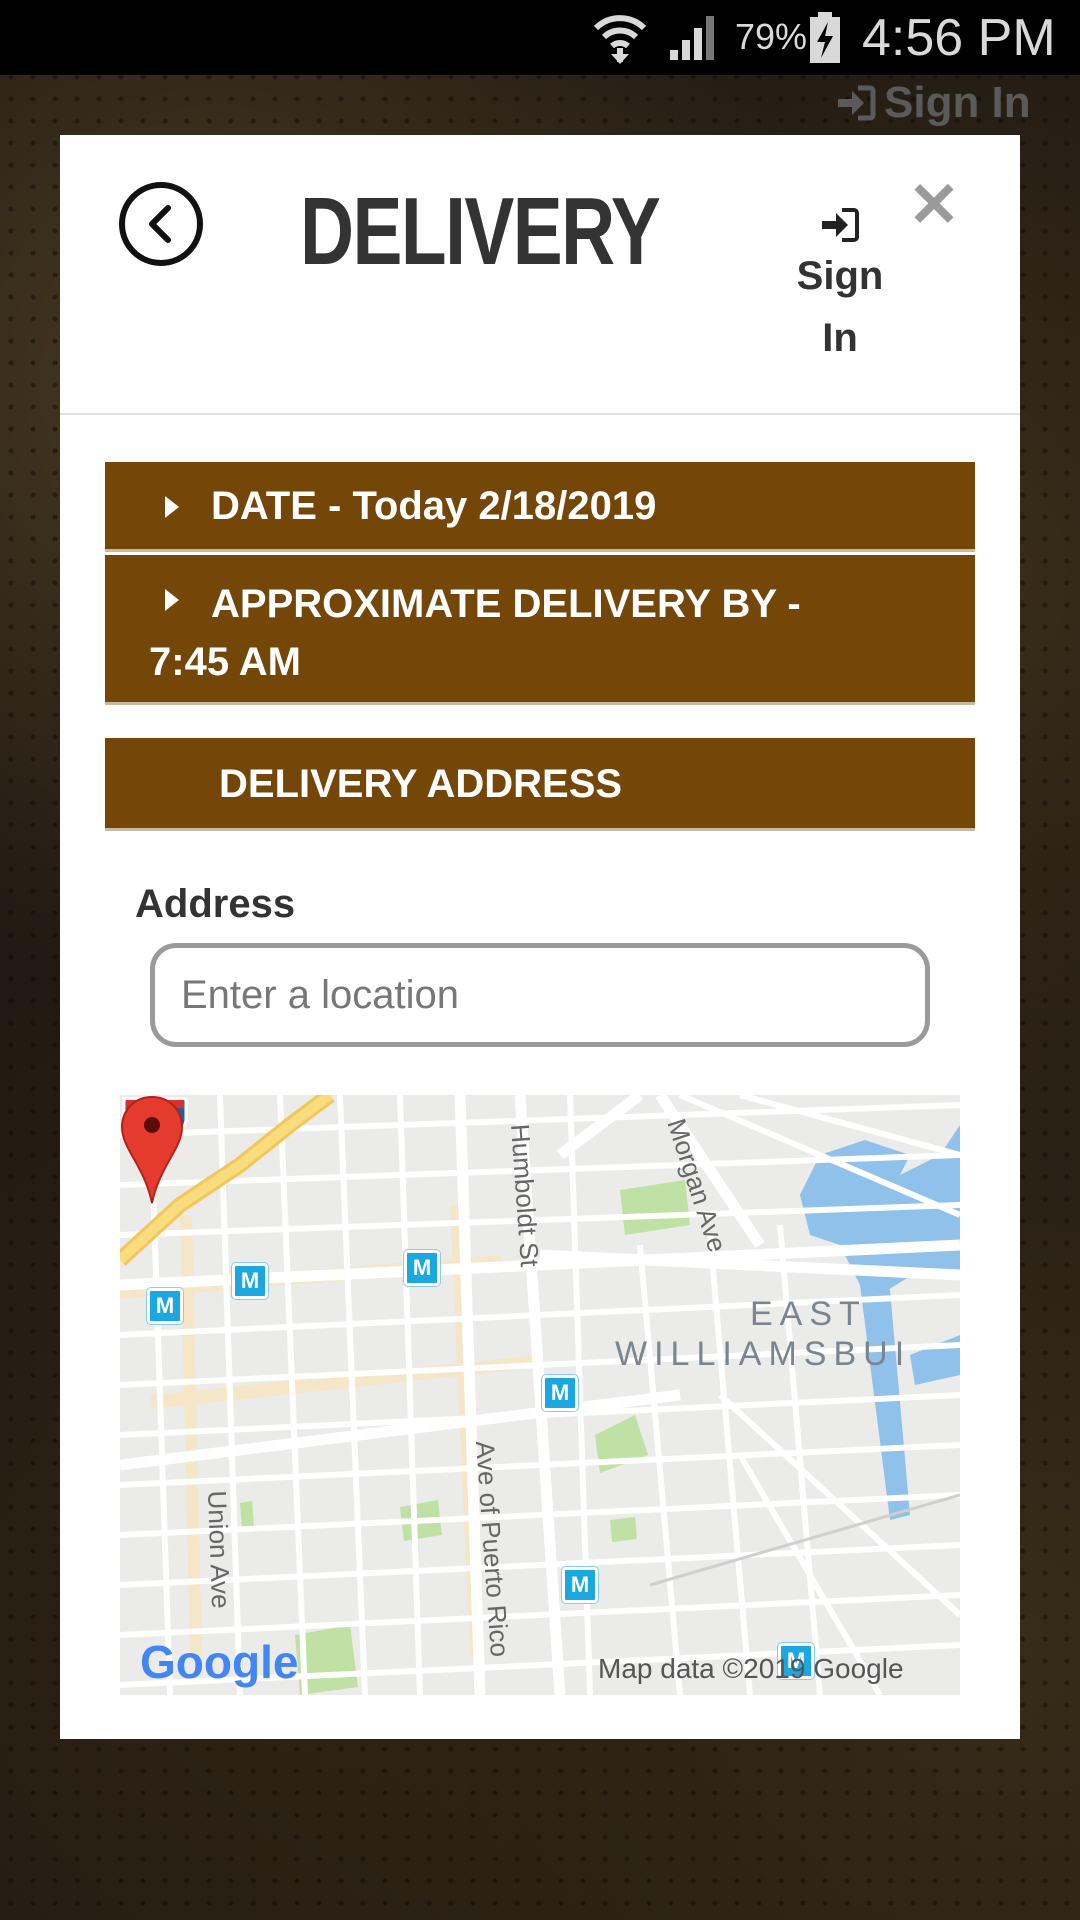 The height and width of the screenshot is (1920, 1080). Describe the element at coordinates (434, 506) in the screenshot. I see `date-accordion-label: DATE - Today 2/18/2019` at that location.